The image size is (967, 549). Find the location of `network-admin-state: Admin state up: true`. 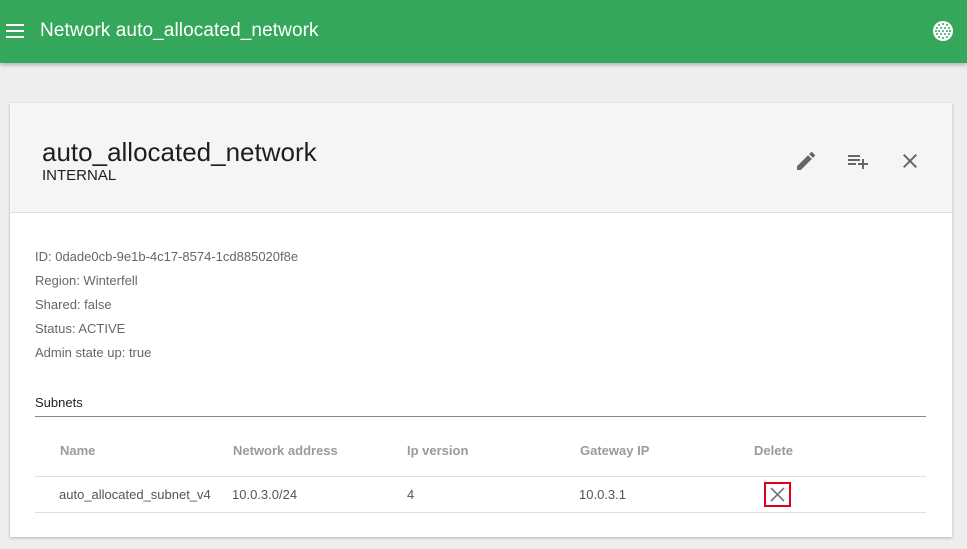

network-admin-state: Admin state up: true is located at coordinates (93, 352).